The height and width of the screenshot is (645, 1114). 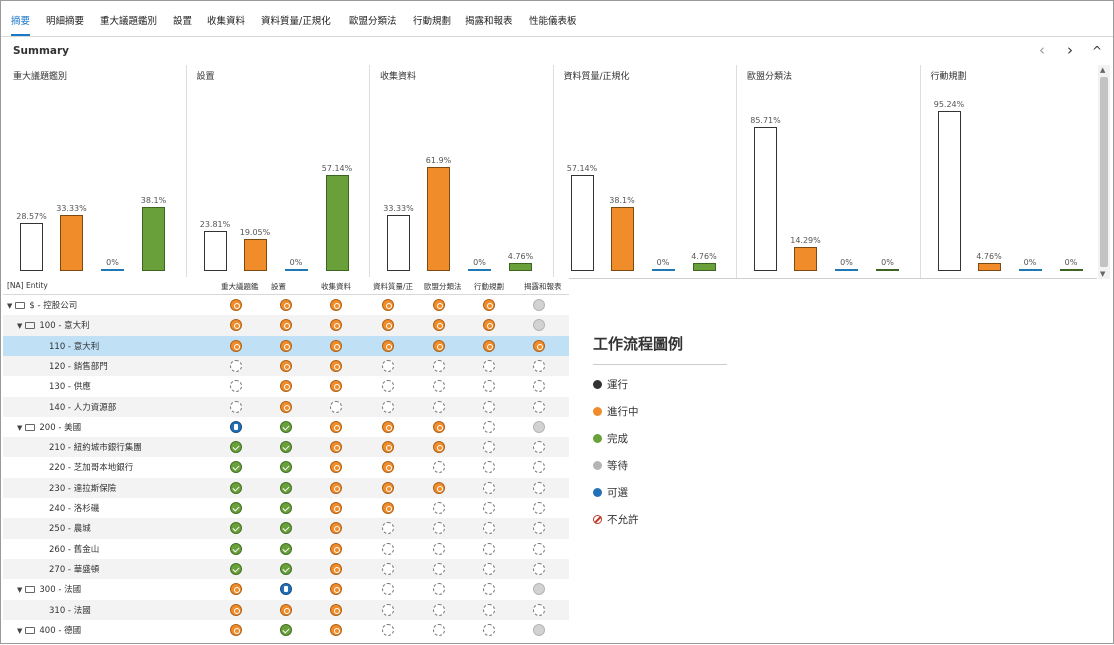 What do you see at coordinates (432, 18) in the screenshot?
I see `tab-7: 行動規劃` at bounding box center [432, 18].